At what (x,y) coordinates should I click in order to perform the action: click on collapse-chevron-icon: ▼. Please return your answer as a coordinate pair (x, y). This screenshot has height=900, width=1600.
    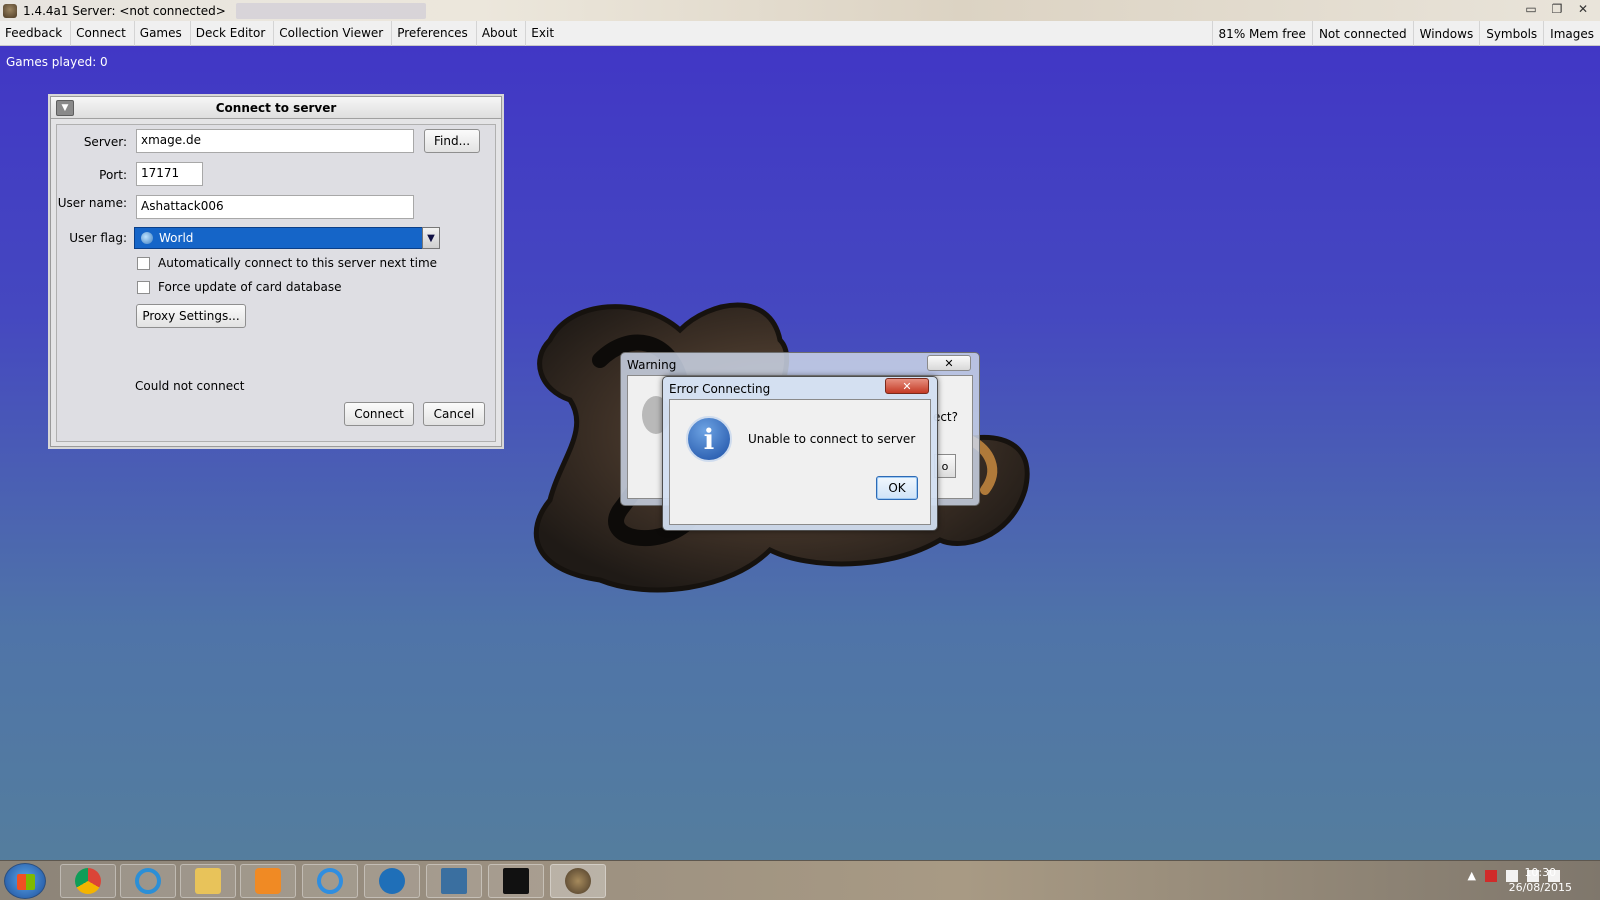
    Looking at the image, I should click on (65, 108).